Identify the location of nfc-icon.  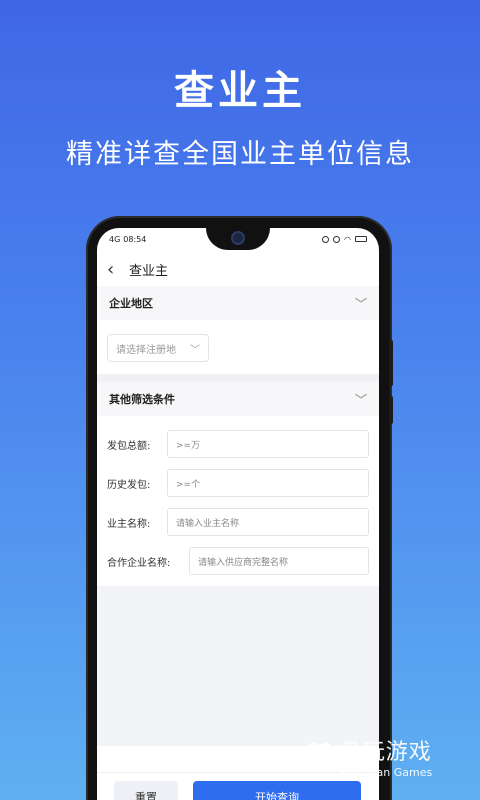
(337, 239).